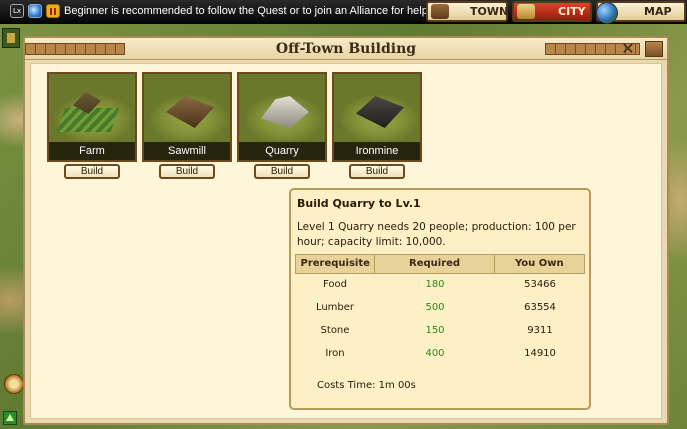  Describe the element at coordinates (654, 49) in the screenshot. I see `corner-ornament-icon` at that location.